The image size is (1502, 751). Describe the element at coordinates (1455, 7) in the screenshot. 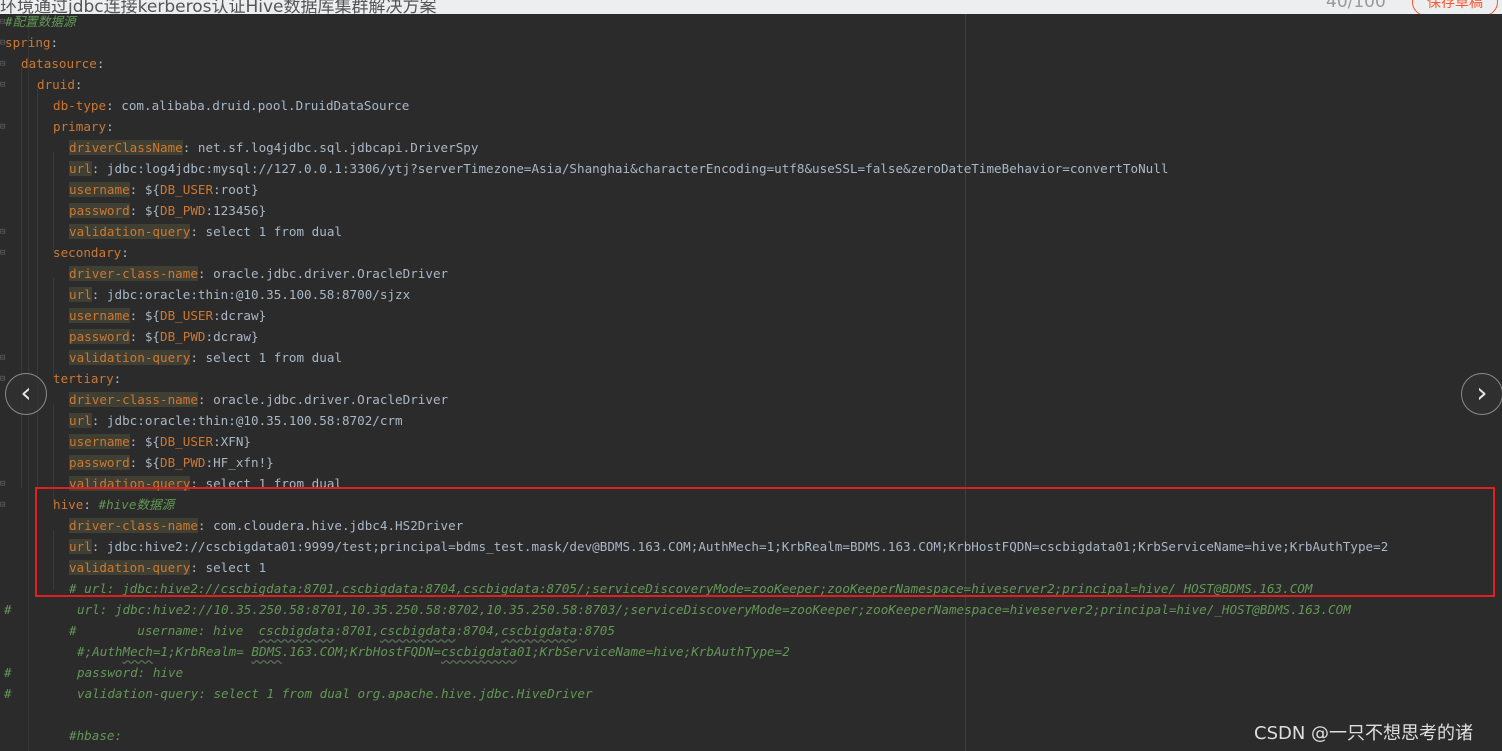

I see `save-draft-button: 保存草稿` at that location.